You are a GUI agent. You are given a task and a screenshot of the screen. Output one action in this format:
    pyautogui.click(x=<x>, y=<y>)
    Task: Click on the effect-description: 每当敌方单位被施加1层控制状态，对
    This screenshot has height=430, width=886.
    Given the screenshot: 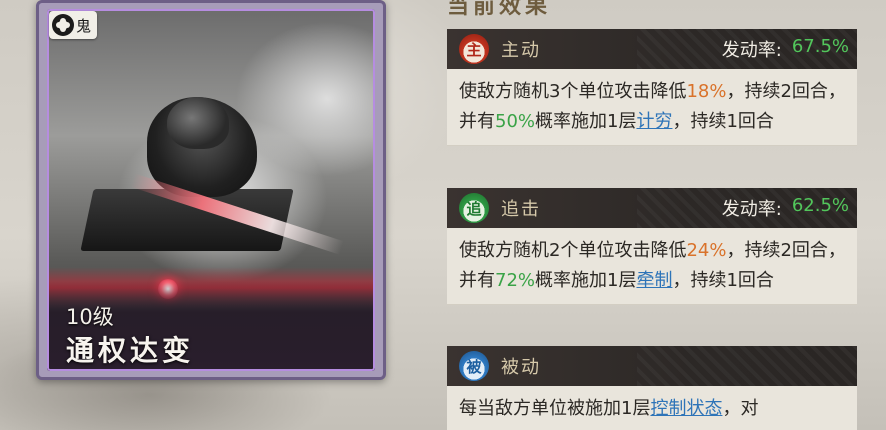 What is the action you would take?
    pyautogui.click(x=652, y=408)
    